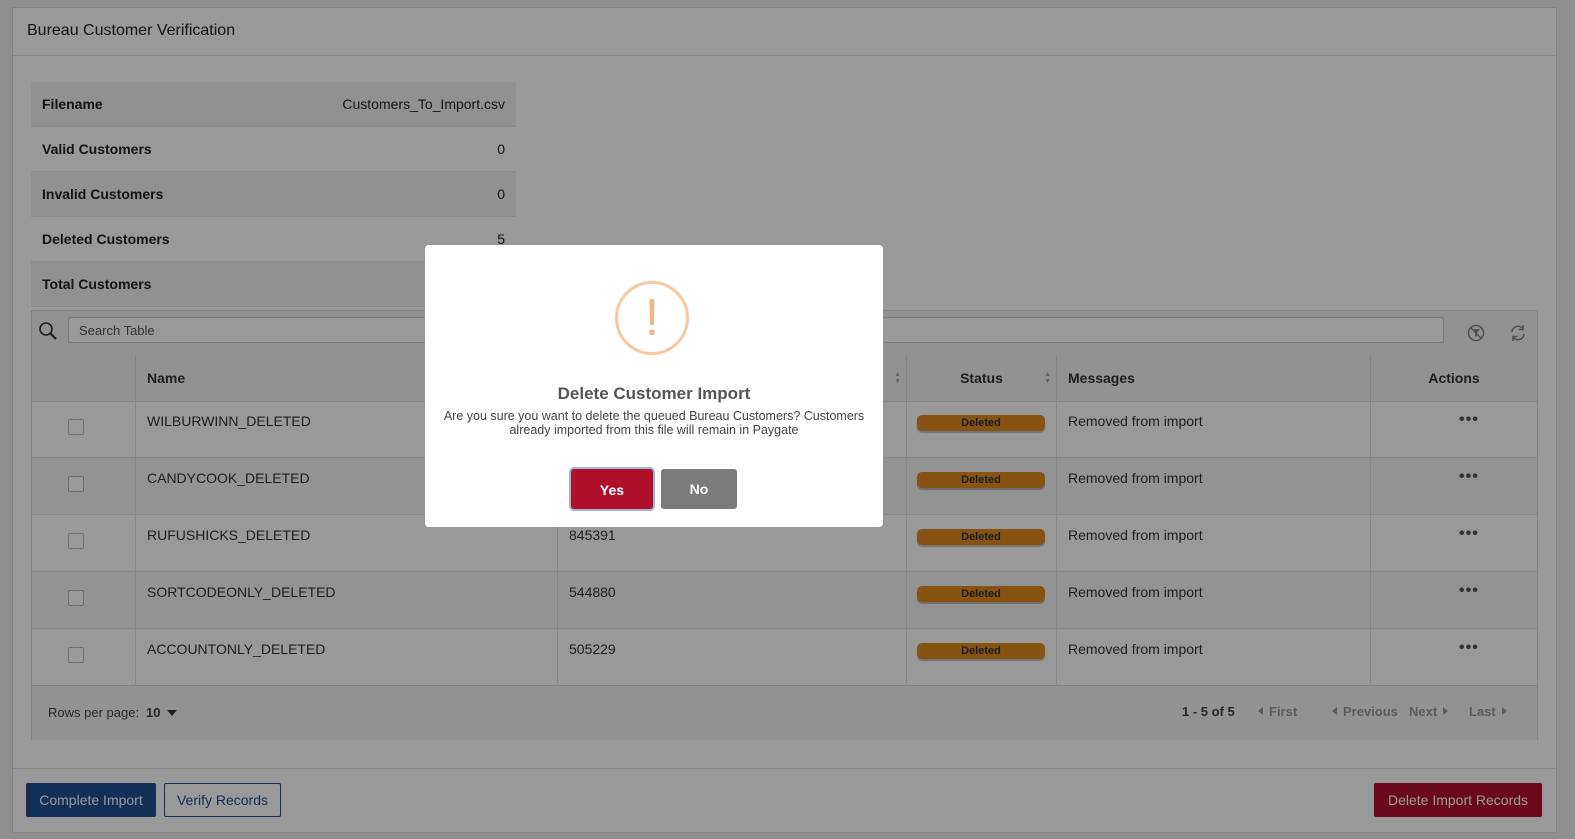 Image resolution: width=1575 pixels, height=839 pixels. Describe the element at coordinates (612, 489) in the screenshot. I see `confirm-yes-button: Yes` at that location.